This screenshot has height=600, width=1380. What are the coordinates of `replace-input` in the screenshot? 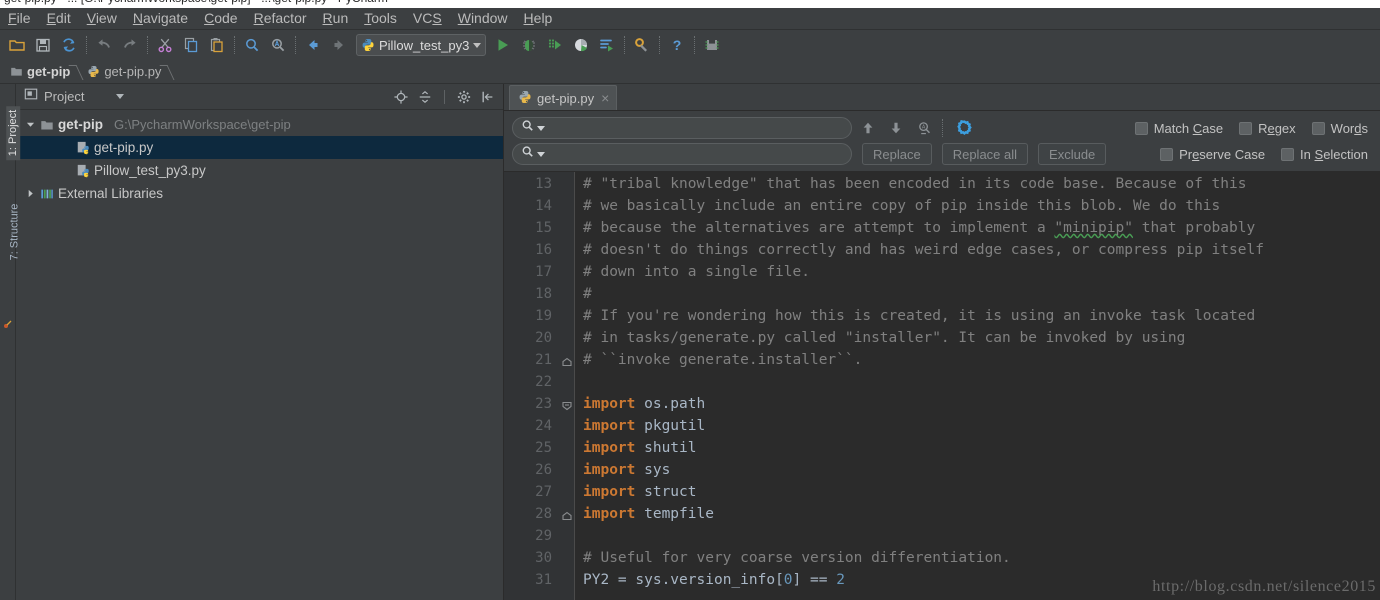 It's located at (697, 154).